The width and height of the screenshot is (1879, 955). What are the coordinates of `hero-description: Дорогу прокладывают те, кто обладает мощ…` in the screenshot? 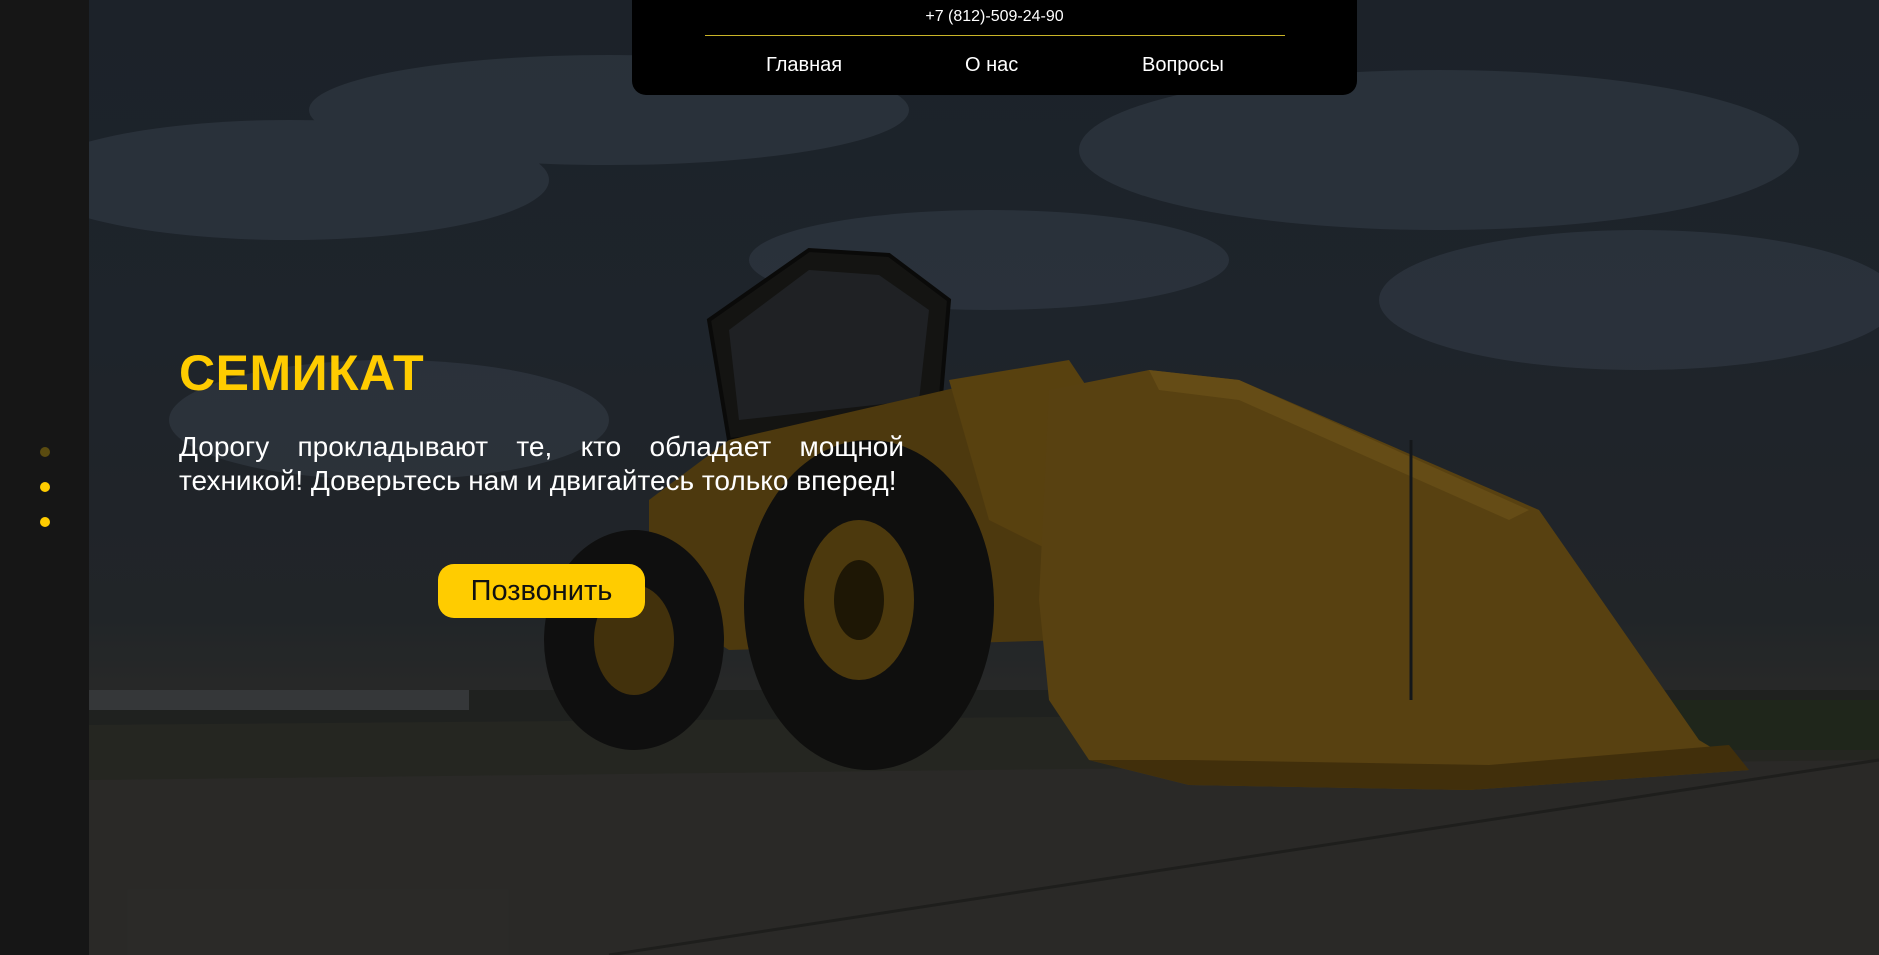 It's located at (541, 463).